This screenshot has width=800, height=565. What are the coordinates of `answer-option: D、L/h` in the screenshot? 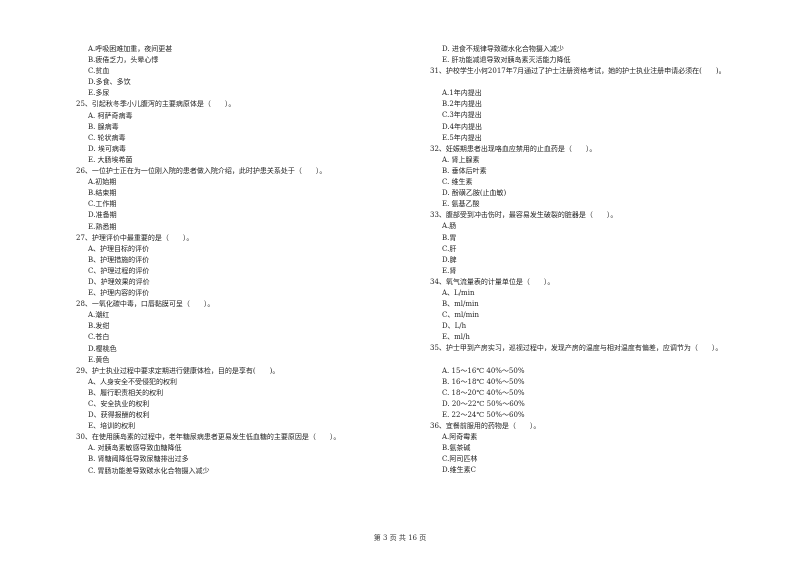 It's located at (454, 326).